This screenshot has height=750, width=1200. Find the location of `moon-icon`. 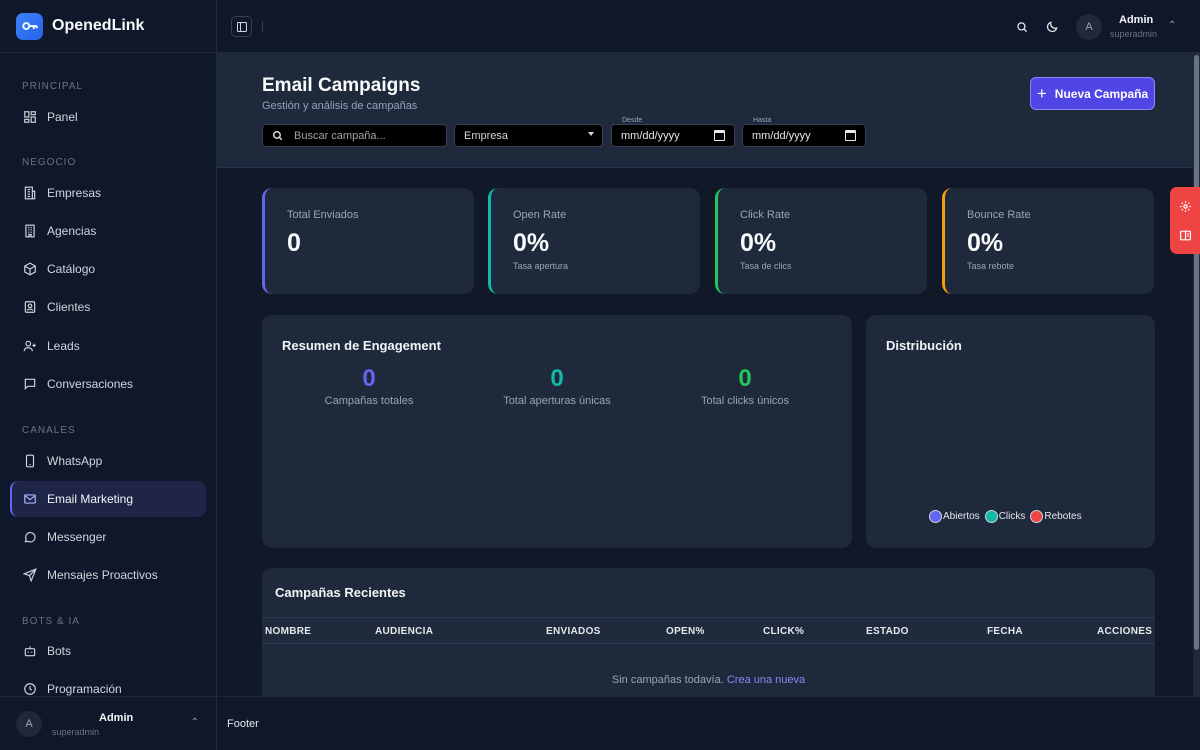

moon-icon is located at coordinates (1052, 27).